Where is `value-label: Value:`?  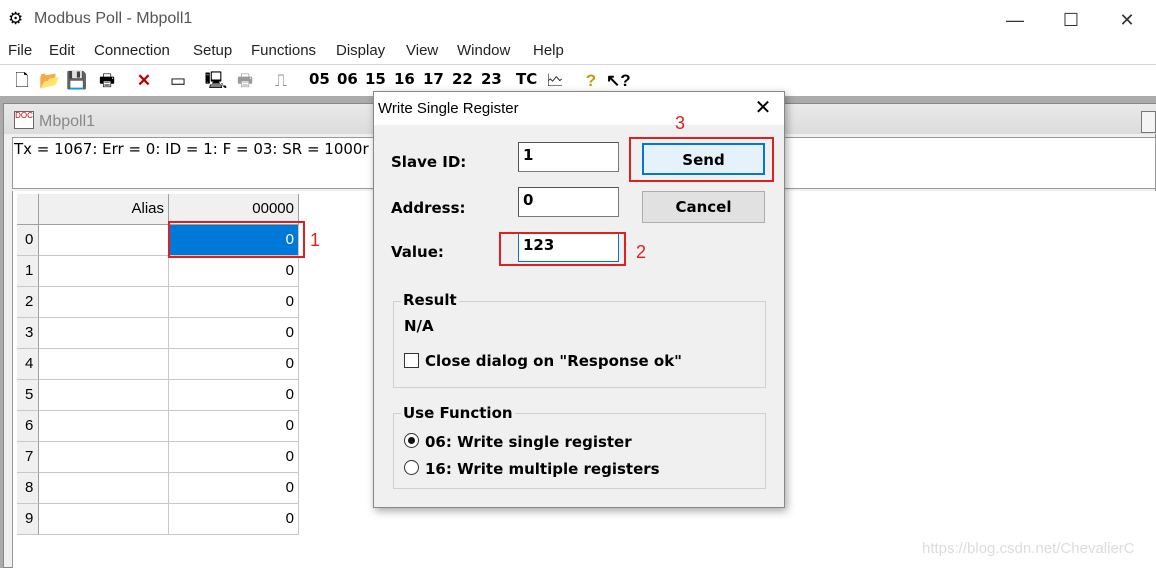 value-label: Value: is located at coordinates (417, 252).